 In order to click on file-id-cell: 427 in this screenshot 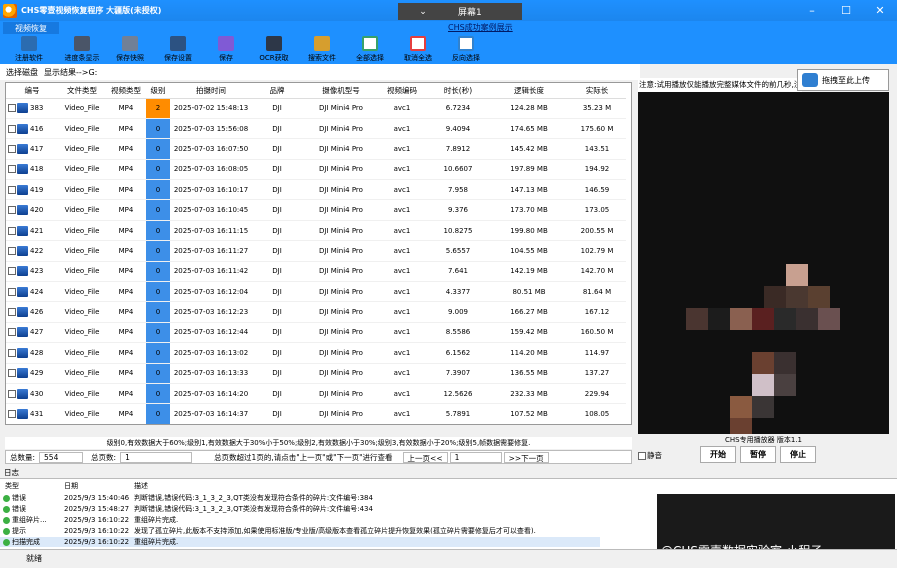, I will do `click(32, 333)`.